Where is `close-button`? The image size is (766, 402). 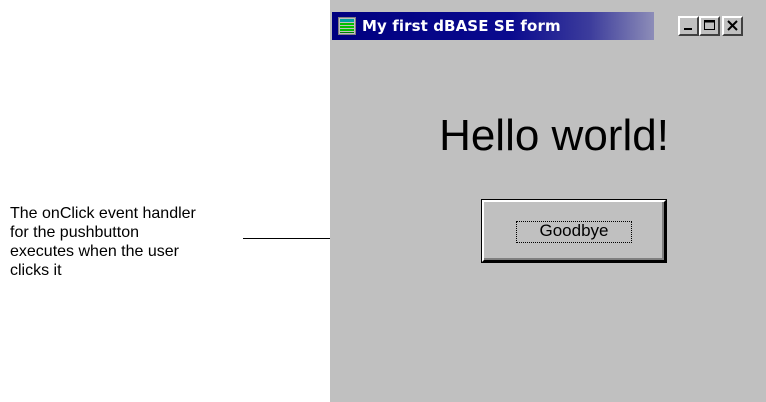
close-button is located at coordinates (732, 26).